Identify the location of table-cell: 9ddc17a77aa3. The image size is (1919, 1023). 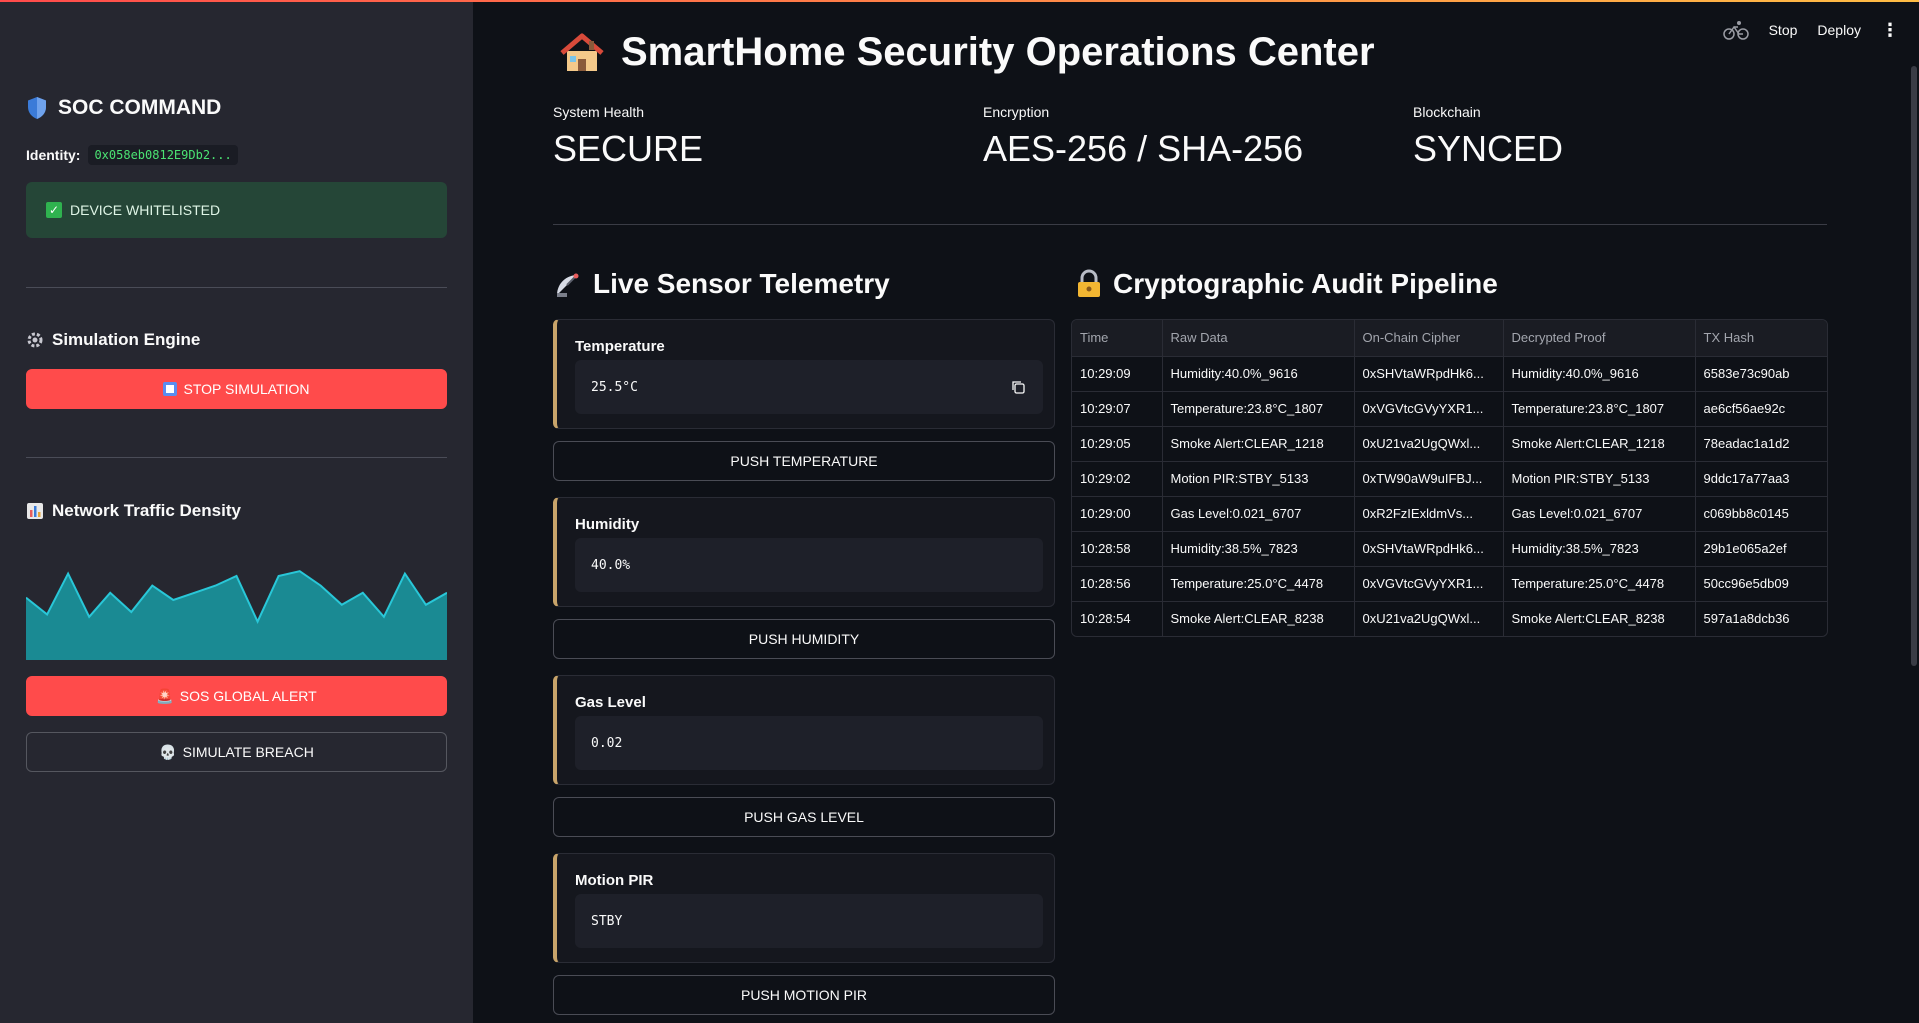
(1761, 479).